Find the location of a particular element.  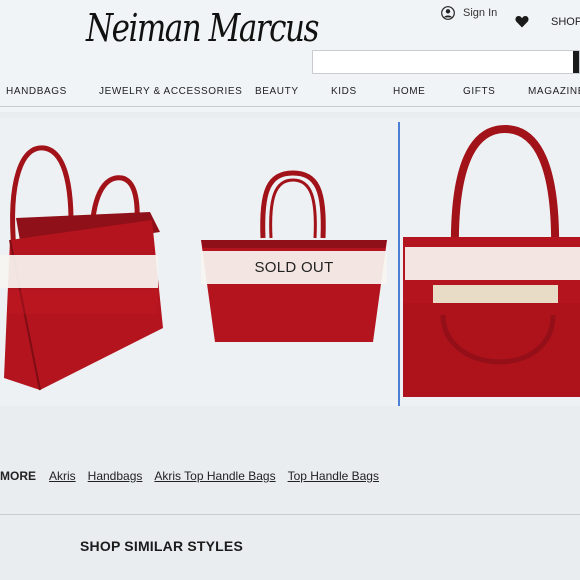

breadcrumb-link-top-handle-bags: Top Handle Bags is located at coordinates (333, 476).